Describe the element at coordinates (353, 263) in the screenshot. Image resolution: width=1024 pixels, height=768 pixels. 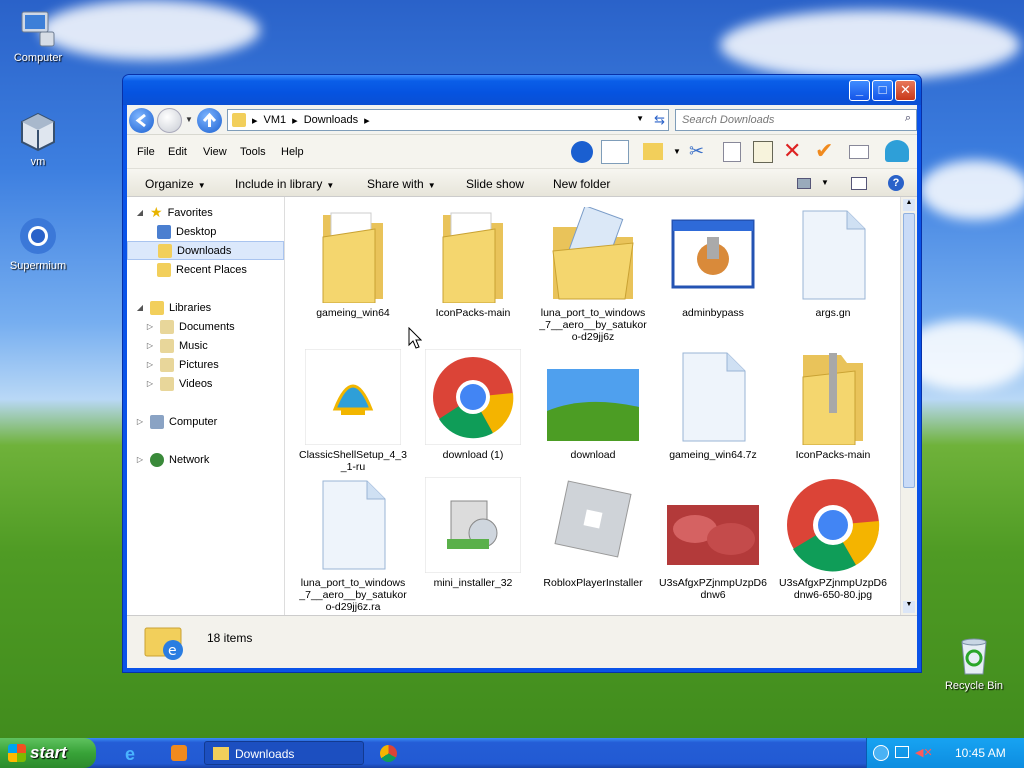
I see `file-item: gameing_win64` at that location.